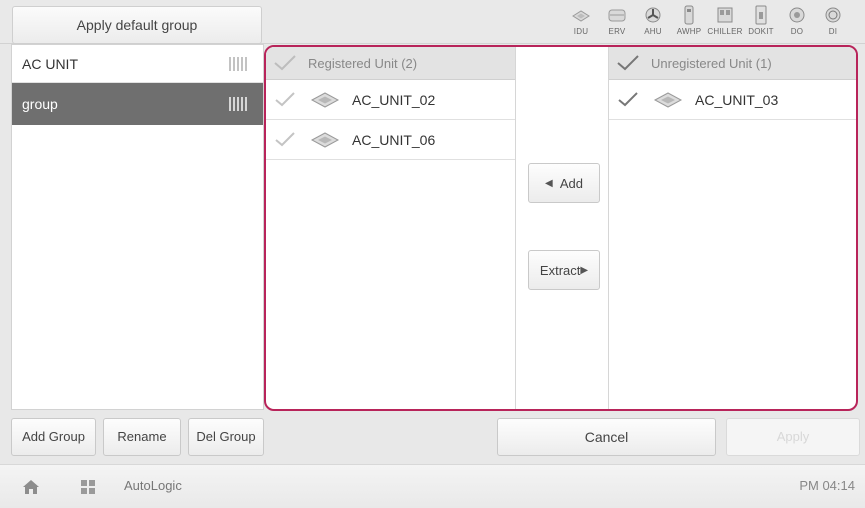 The height and width of the screenshot is (508, 865). What do you see at coordinates (137, 64) in the screenshot?
I see `group-item-ac-unit: AC UNIT` at bounding box center [137, 64].